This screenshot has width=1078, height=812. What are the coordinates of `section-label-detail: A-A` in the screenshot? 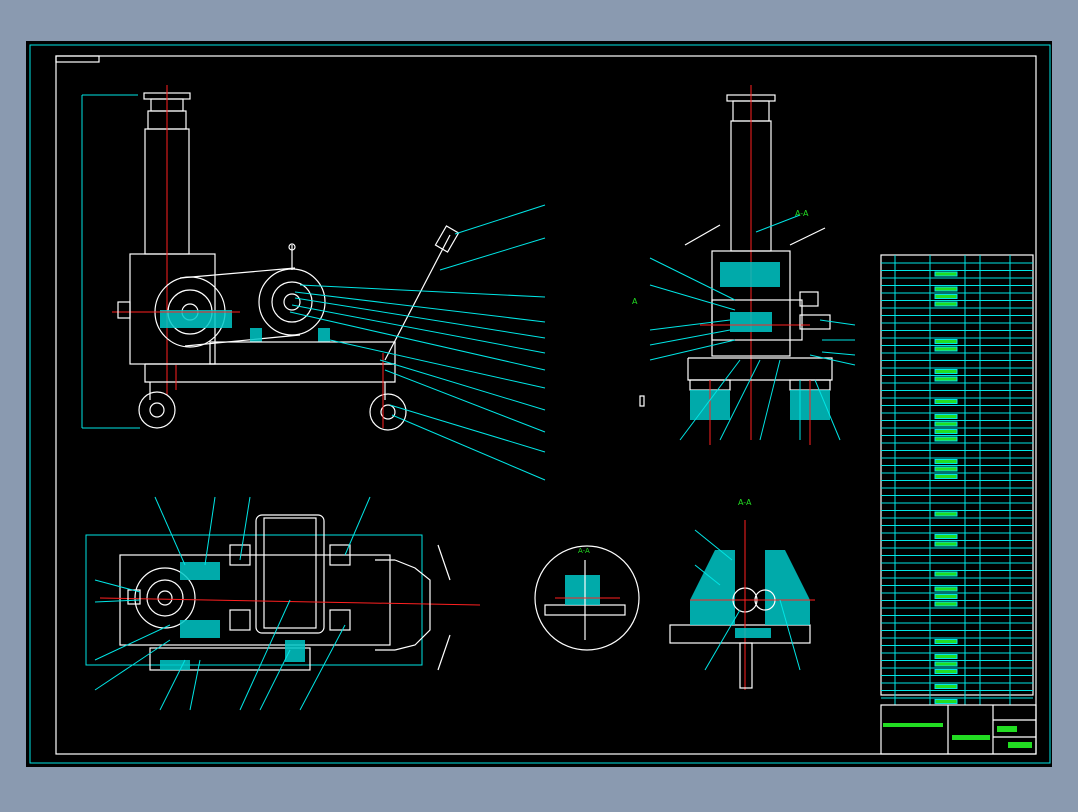 It's located at (584, 551).